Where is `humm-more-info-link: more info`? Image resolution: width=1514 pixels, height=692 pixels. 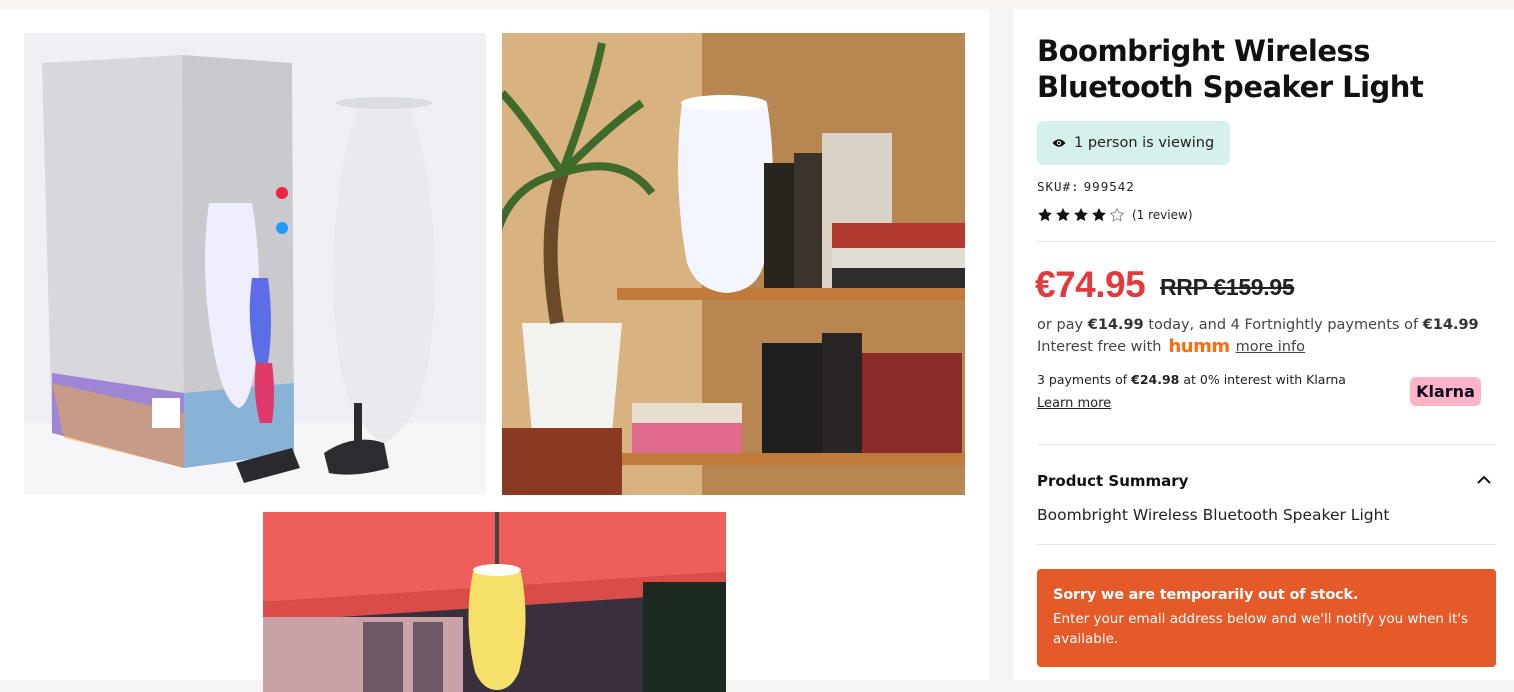 humm-more-info-link: more info is located at coordinates (1270, 347).